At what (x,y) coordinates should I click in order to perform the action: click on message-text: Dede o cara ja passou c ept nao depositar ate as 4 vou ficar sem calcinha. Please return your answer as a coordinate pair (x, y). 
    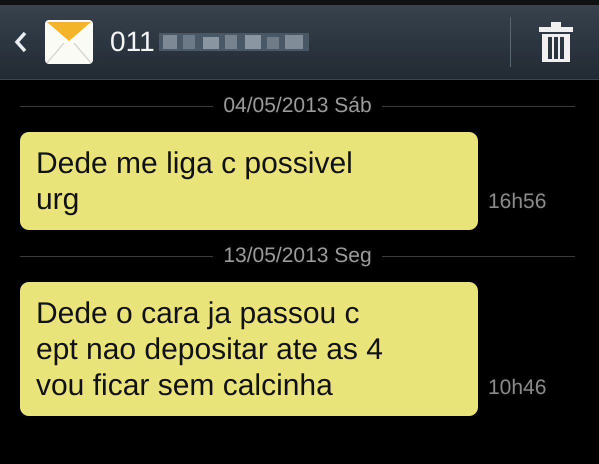
    Looking at the image, I should click on (210, 350).